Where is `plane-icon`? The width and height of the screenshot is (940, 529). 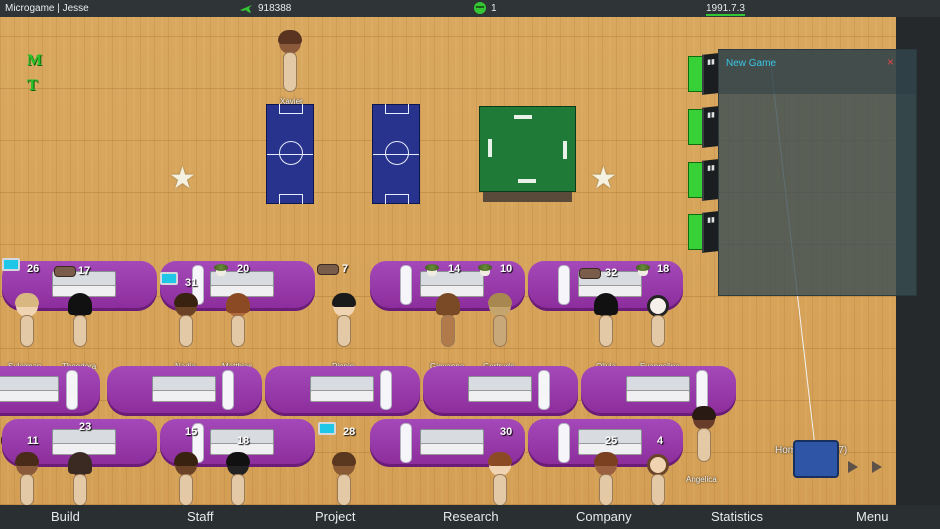 plane-icon is located at coordinates (246, 9).